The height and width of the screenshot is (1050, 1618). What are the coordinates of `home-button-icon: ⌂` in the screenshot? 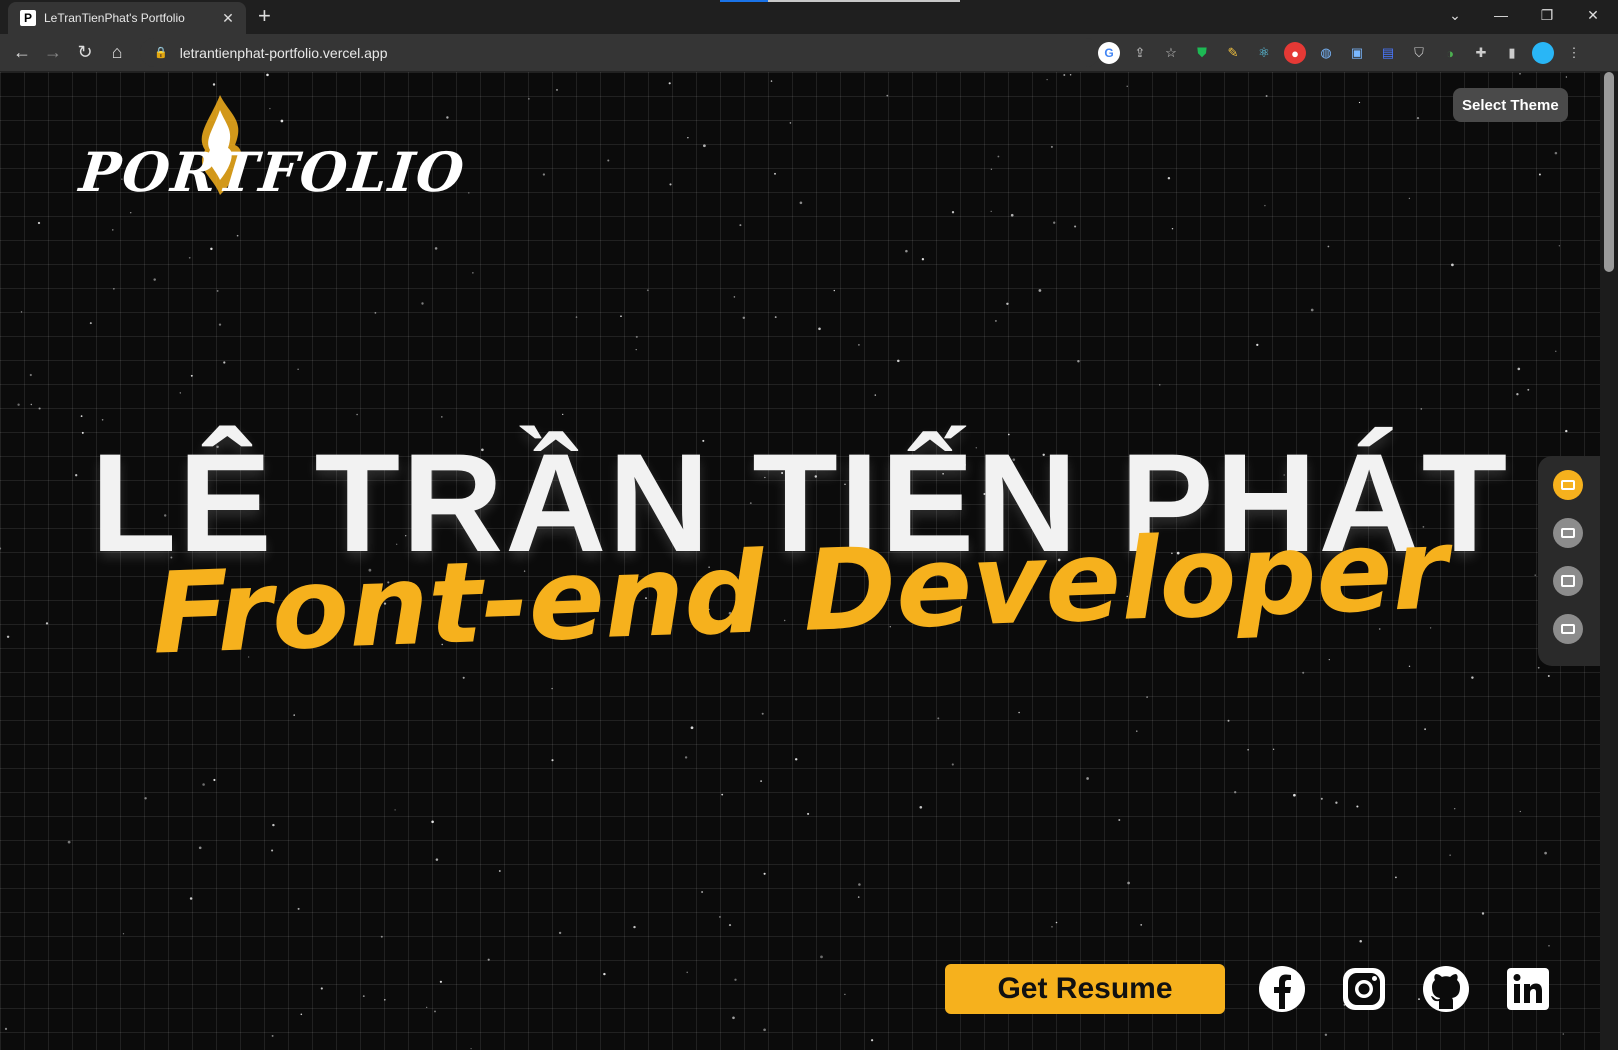 It's located at (117, 52).